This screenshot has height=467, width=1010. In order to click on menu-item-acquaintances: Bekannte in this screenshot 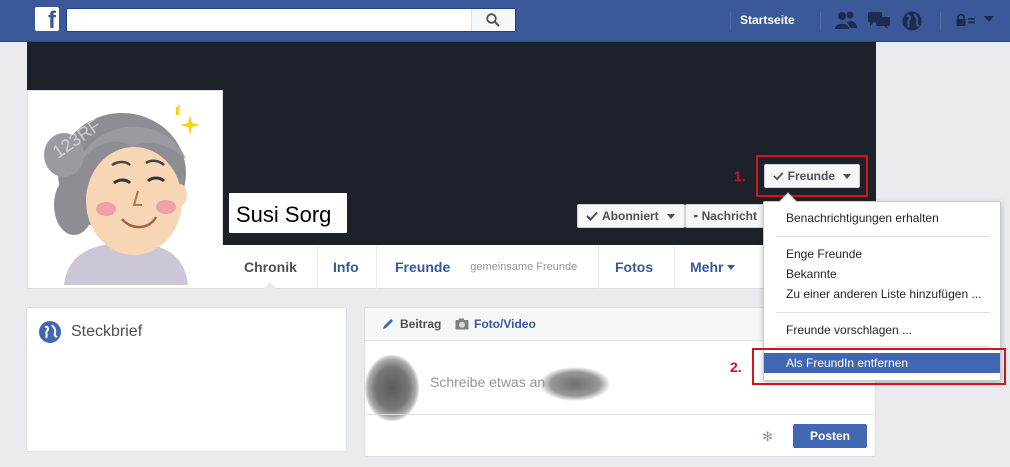, I will do `click(882, 274)`.